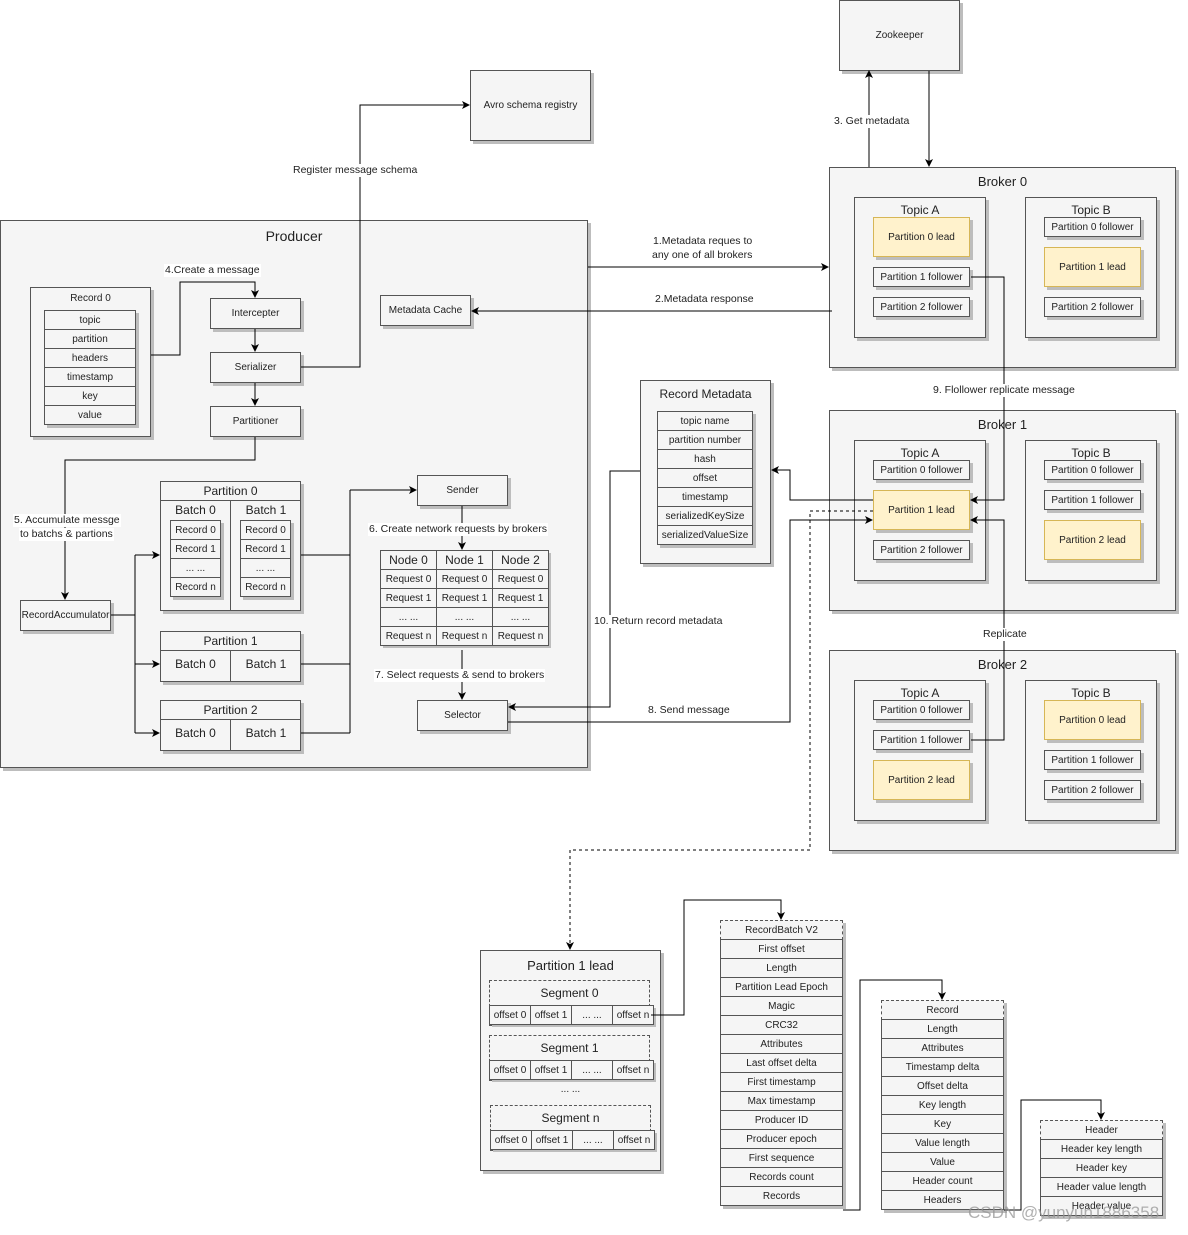 The width and height of the screenshot is (1188, 1235). What do you see at coordinates (942, 1181) in the screenshot?
I see `record-field: Header count` at bounding box center [942, 1181].